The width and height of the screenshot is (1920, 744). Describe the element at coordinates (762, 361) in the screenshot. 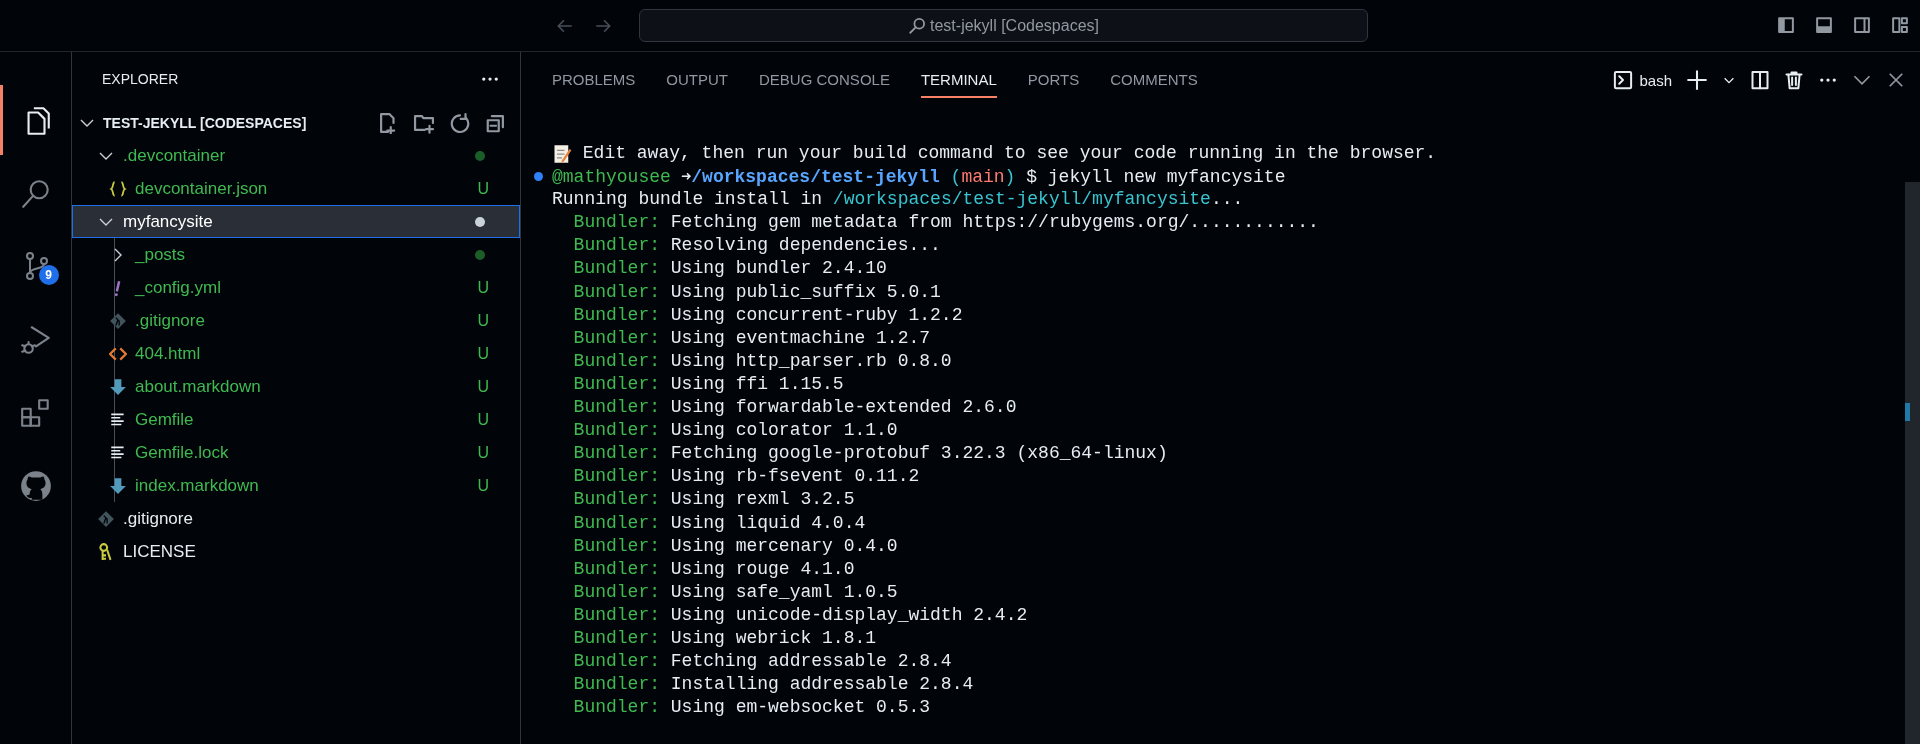

I see `terminal-line: Bundler: Using http_parser.rb 0.8.0` at that location.